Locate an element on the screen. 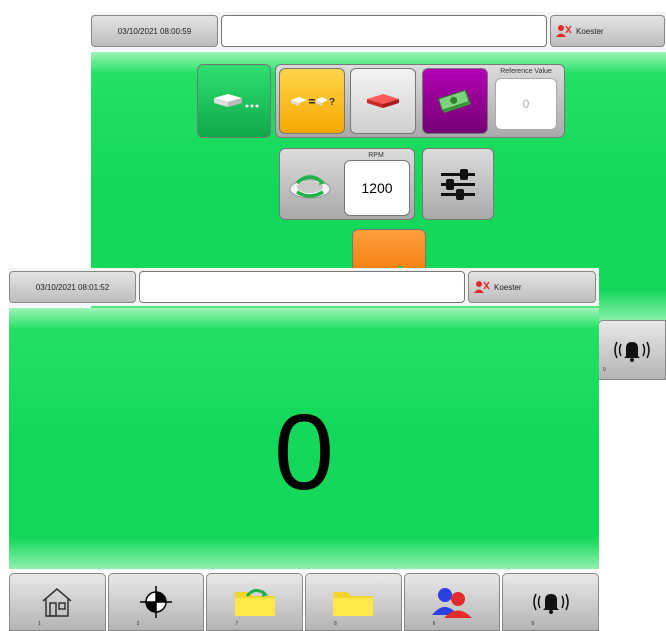  folder-refresh-icon is located at coordinates (254, 602).